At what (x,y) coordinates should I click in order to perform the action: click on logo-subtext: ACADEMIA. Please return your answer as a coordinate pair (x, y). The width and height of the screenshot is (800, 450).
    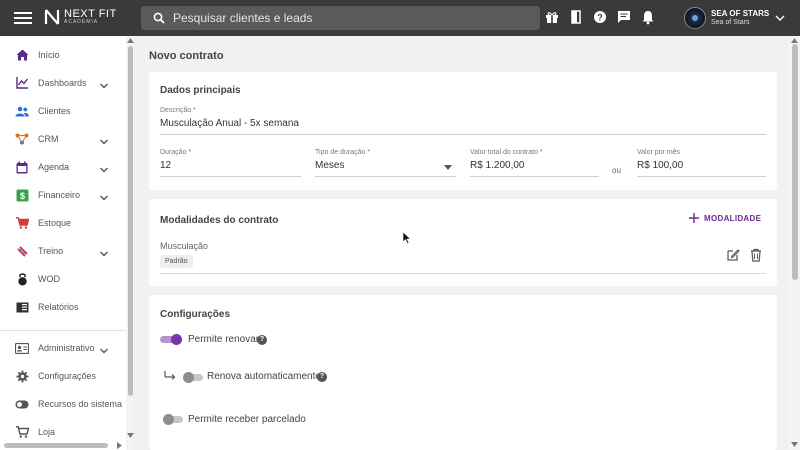
    Looking at the image, I should click on (81, 22).